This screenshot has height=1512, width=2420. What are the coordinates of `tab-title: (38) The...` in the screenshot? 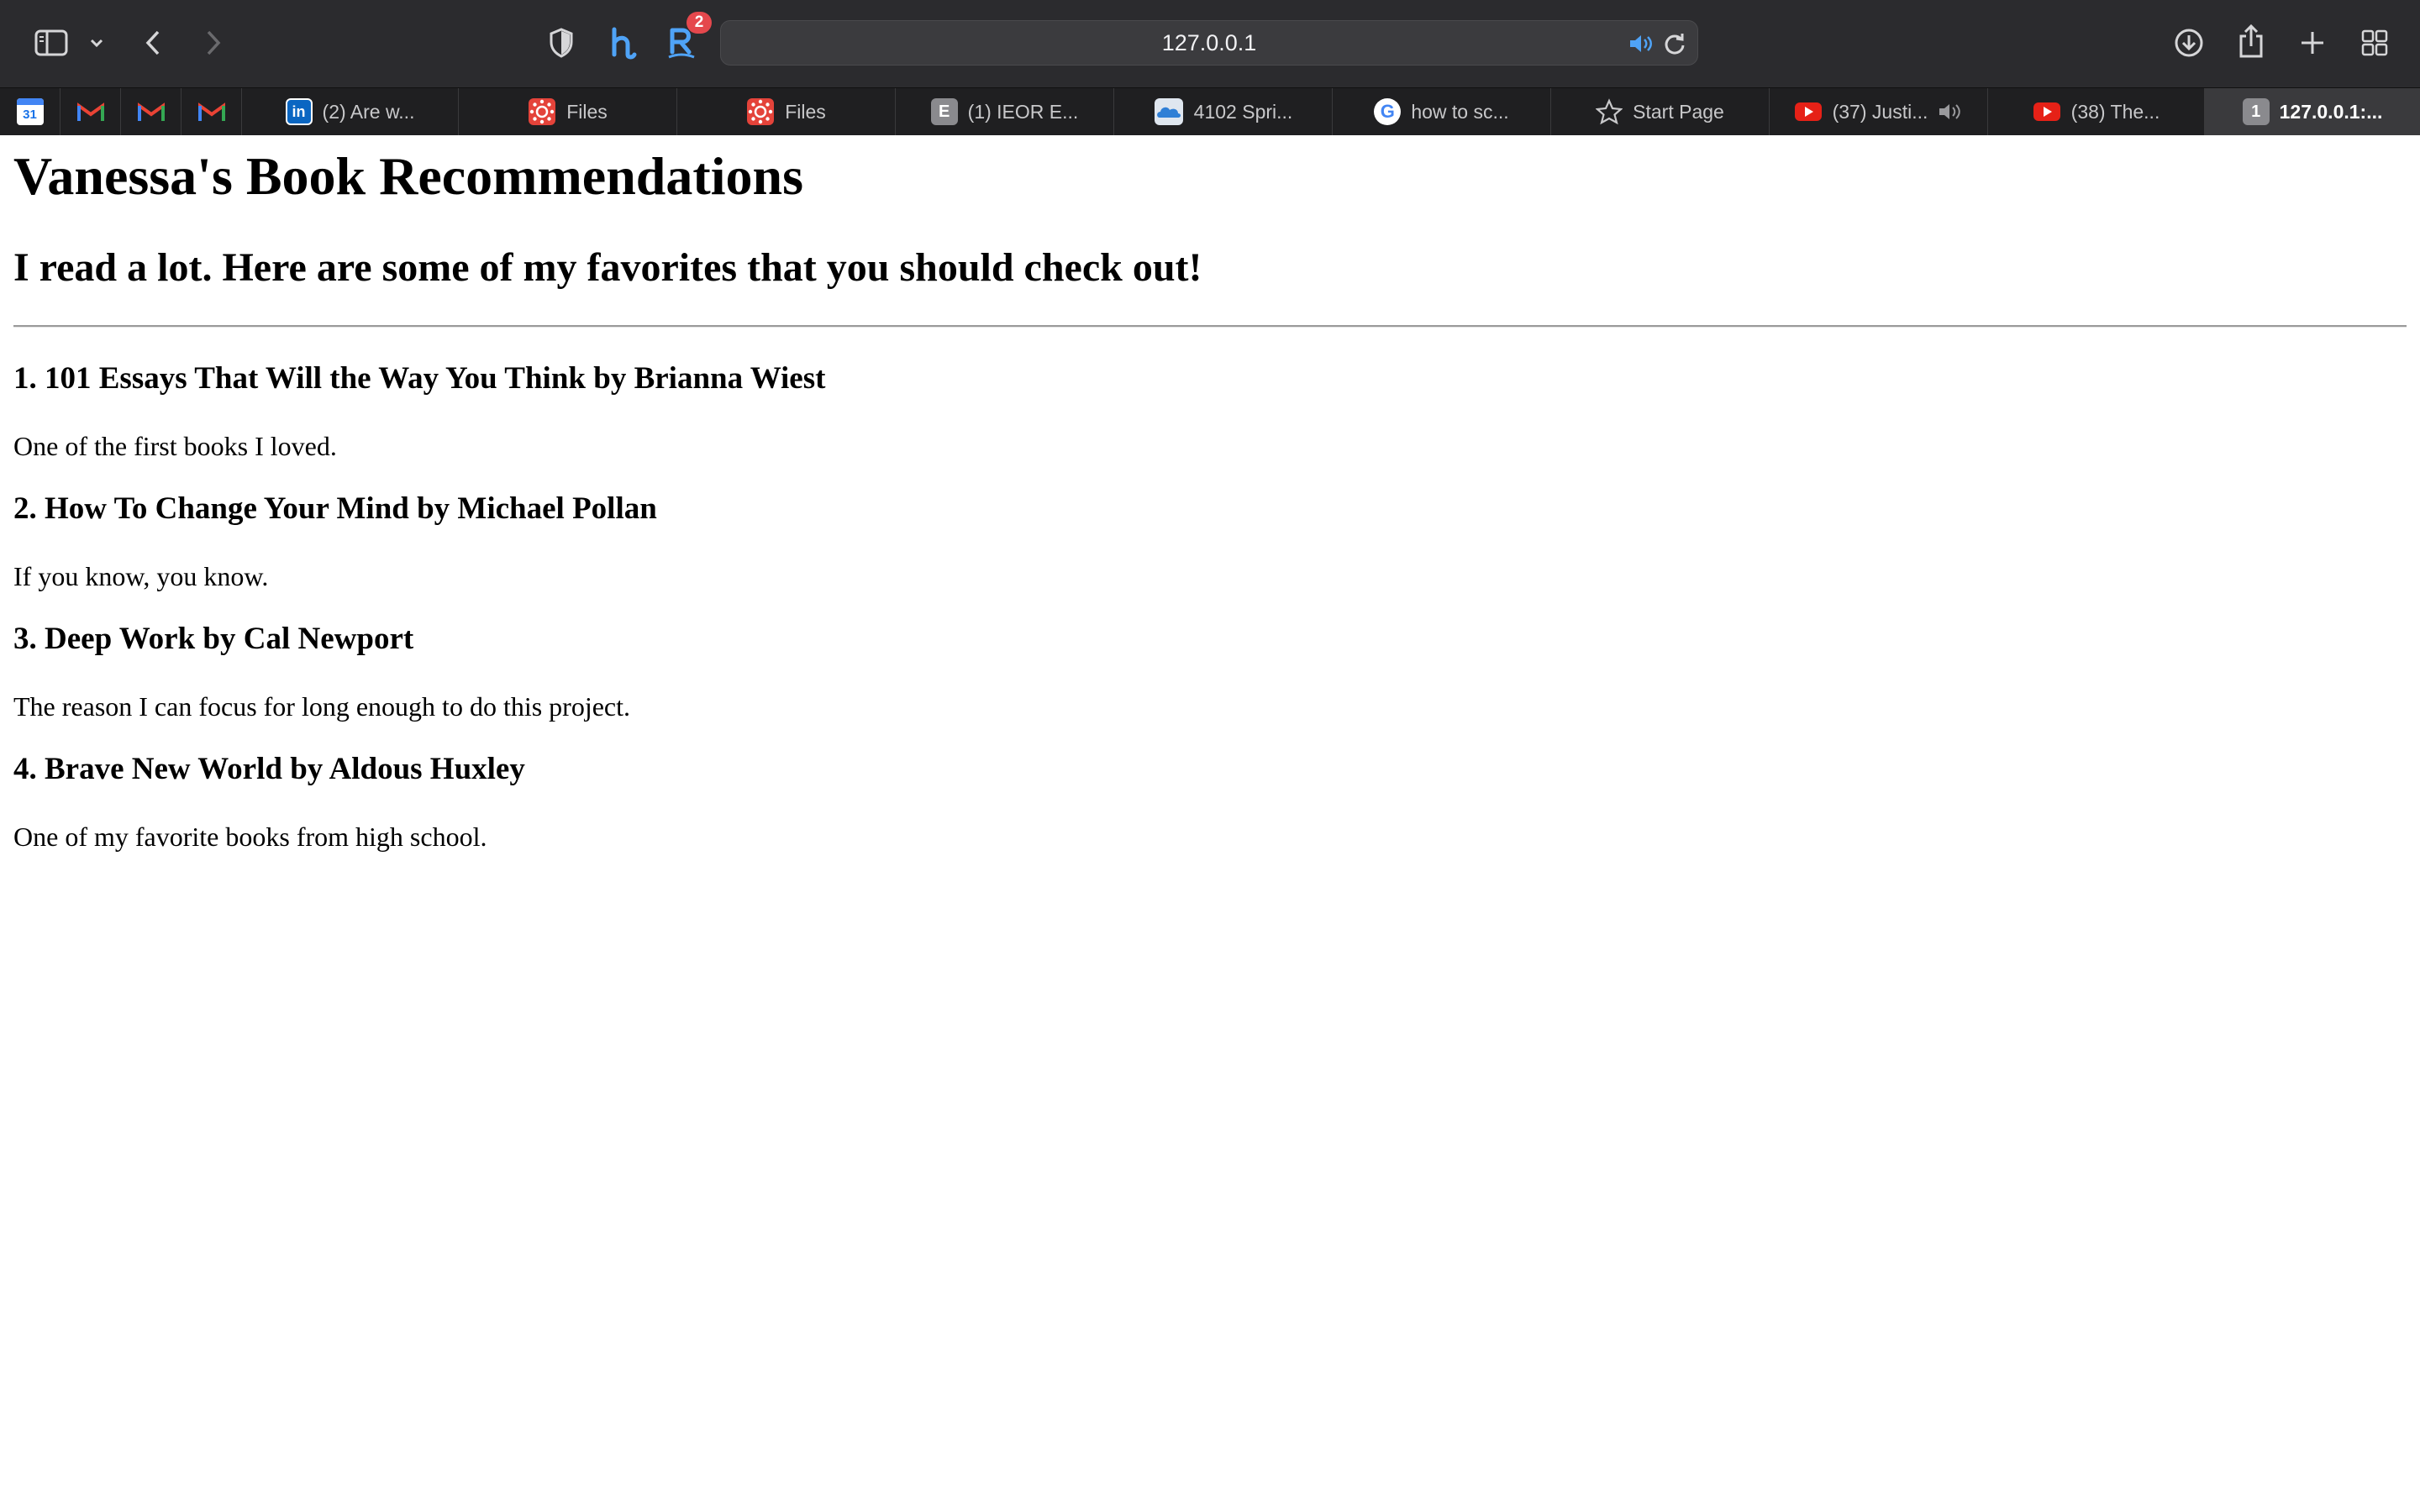 It's located at (2115, 111).